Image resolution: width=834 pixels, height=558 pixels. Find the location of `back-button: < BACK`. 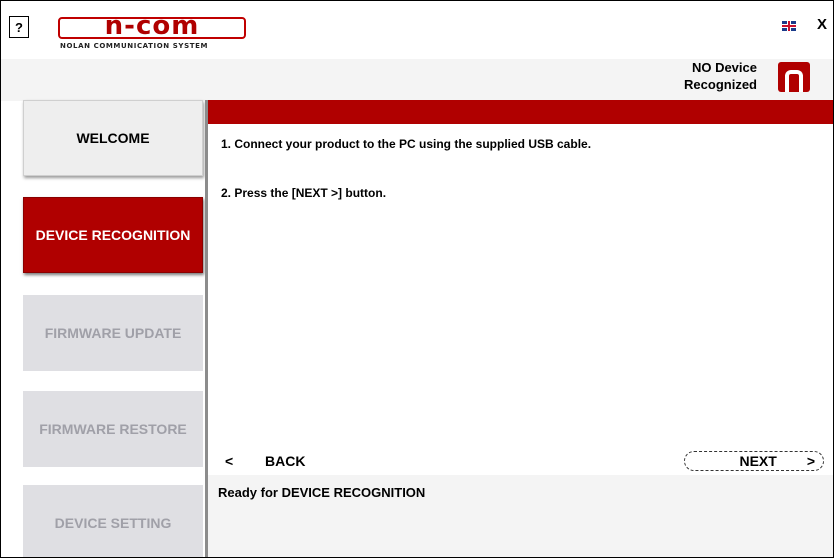

back-button: < BACK is located at coordinates (265, 461).